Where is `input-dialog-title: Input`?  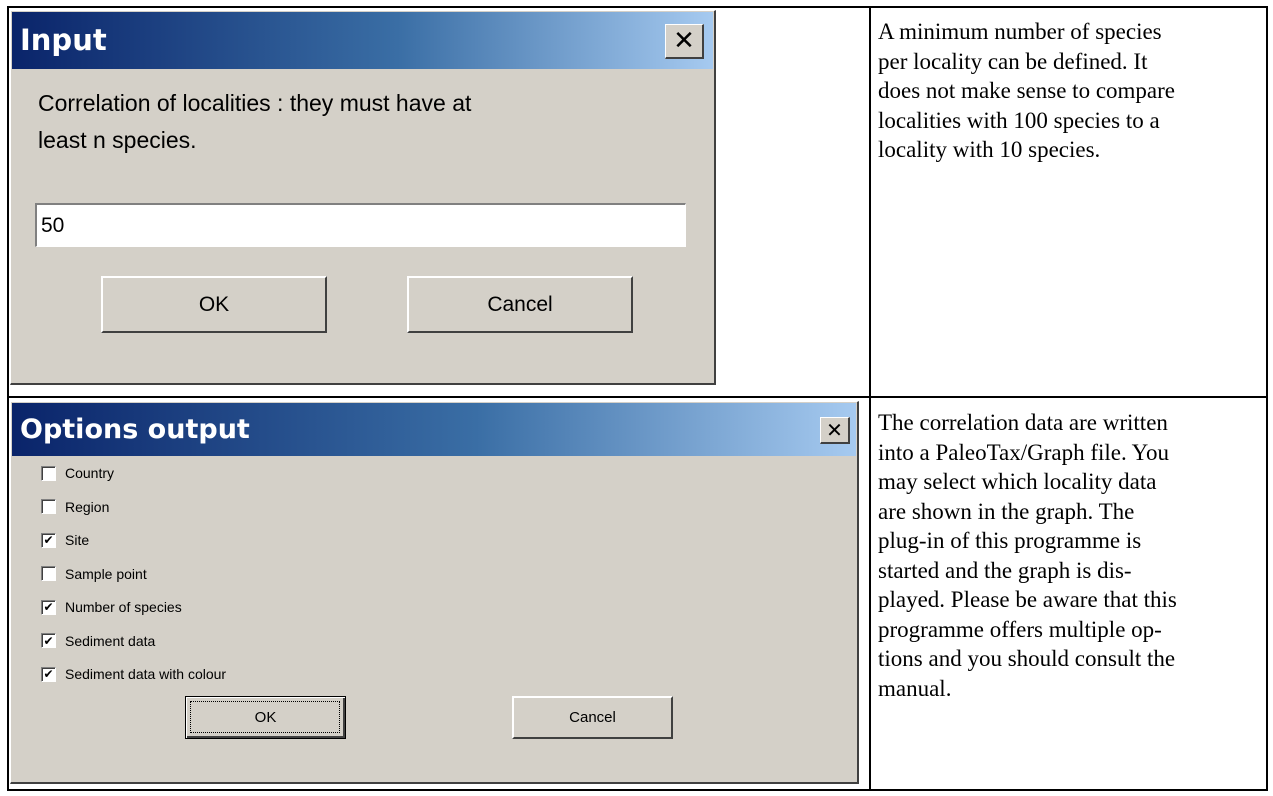
input-dialog-title: Input is located at coordinates (63, 40).